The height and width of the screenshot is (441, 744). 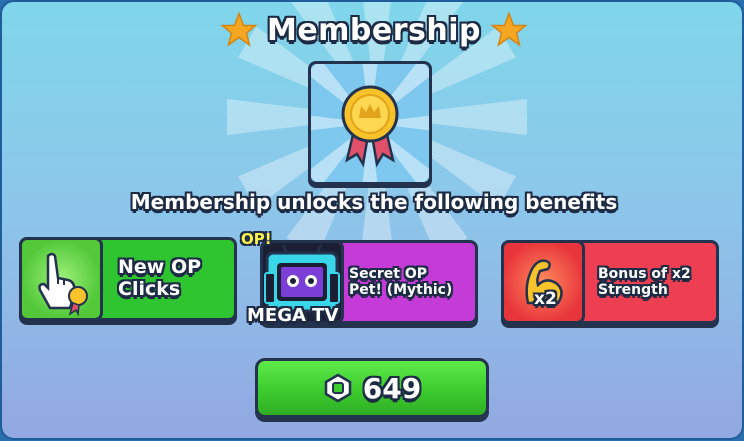 I want to click on benefit-label-line1: Secret OP, so click(x=388, y=273).